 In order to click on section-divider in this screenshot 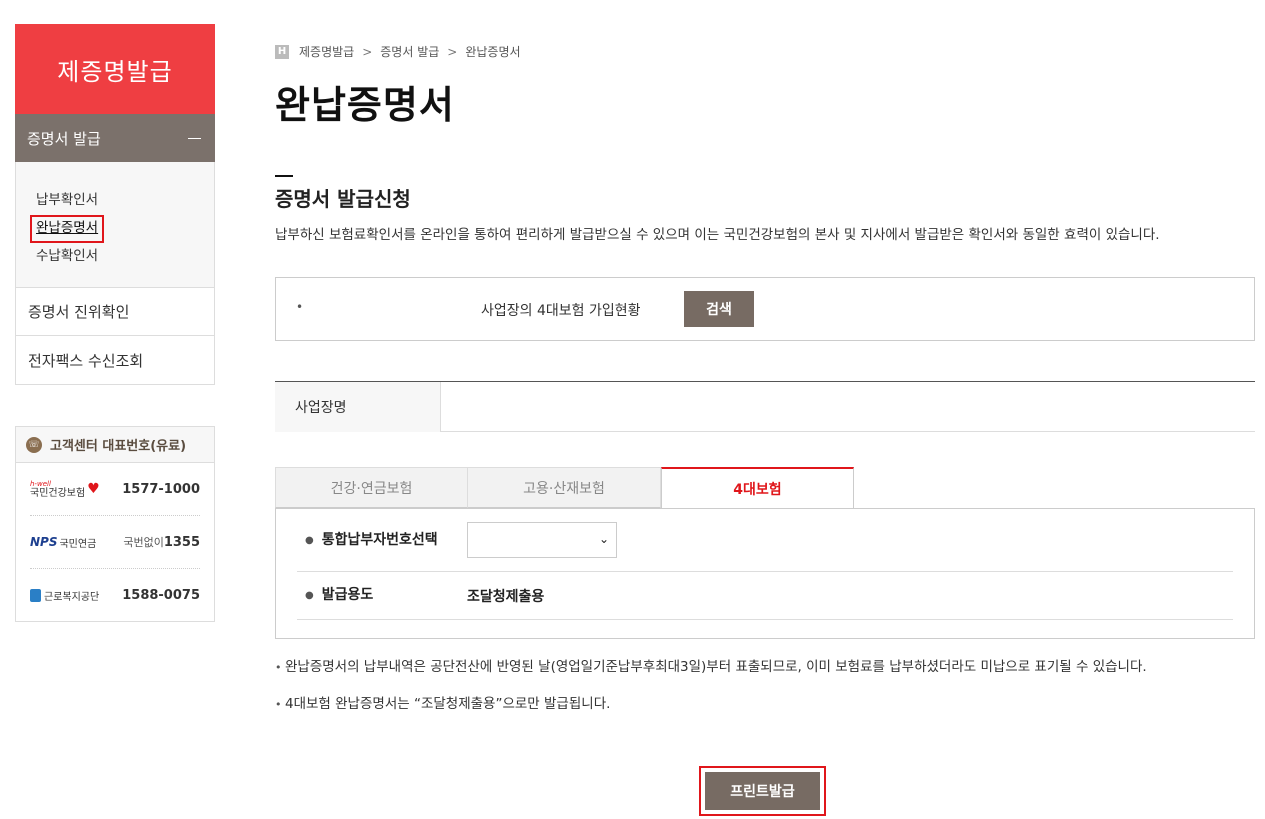, I will do `click(284, 176)`.